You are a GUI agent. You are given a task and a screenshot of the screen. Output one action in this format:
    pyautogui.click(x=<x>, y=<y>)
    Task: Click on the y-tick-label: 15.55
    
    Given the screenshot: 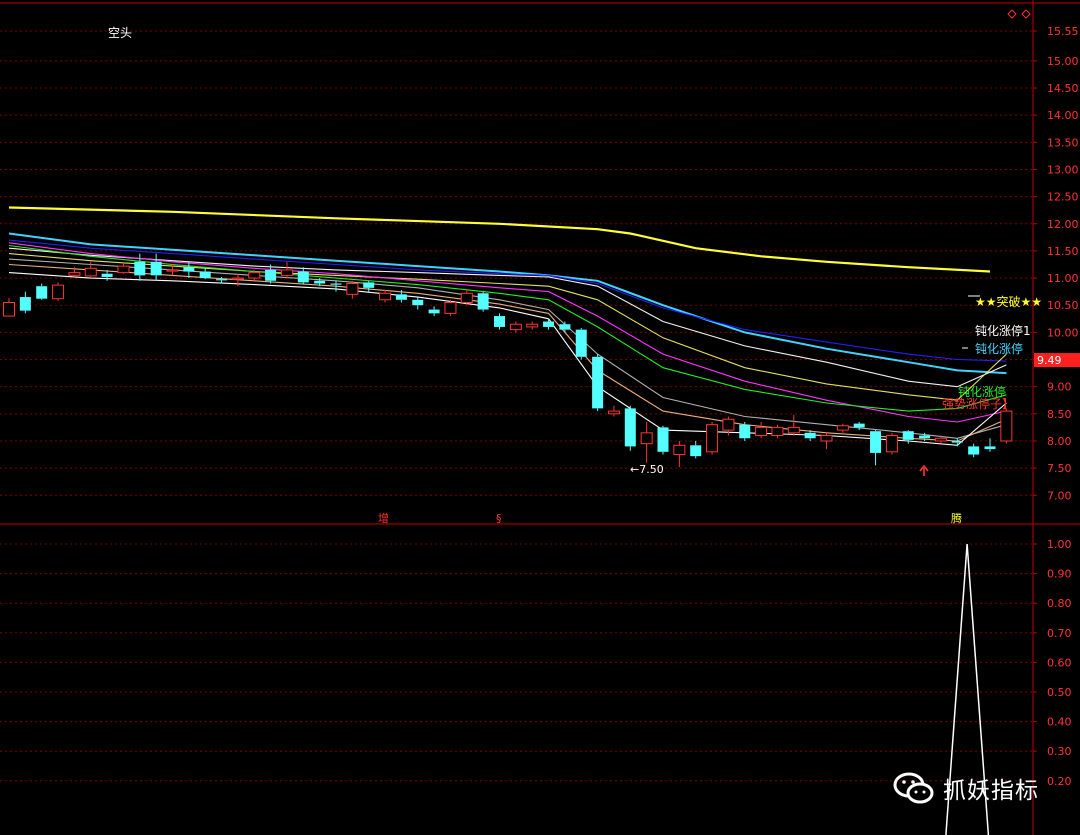 What is the action you would take?
    pyautogui.click(x=1063, y=31)
    